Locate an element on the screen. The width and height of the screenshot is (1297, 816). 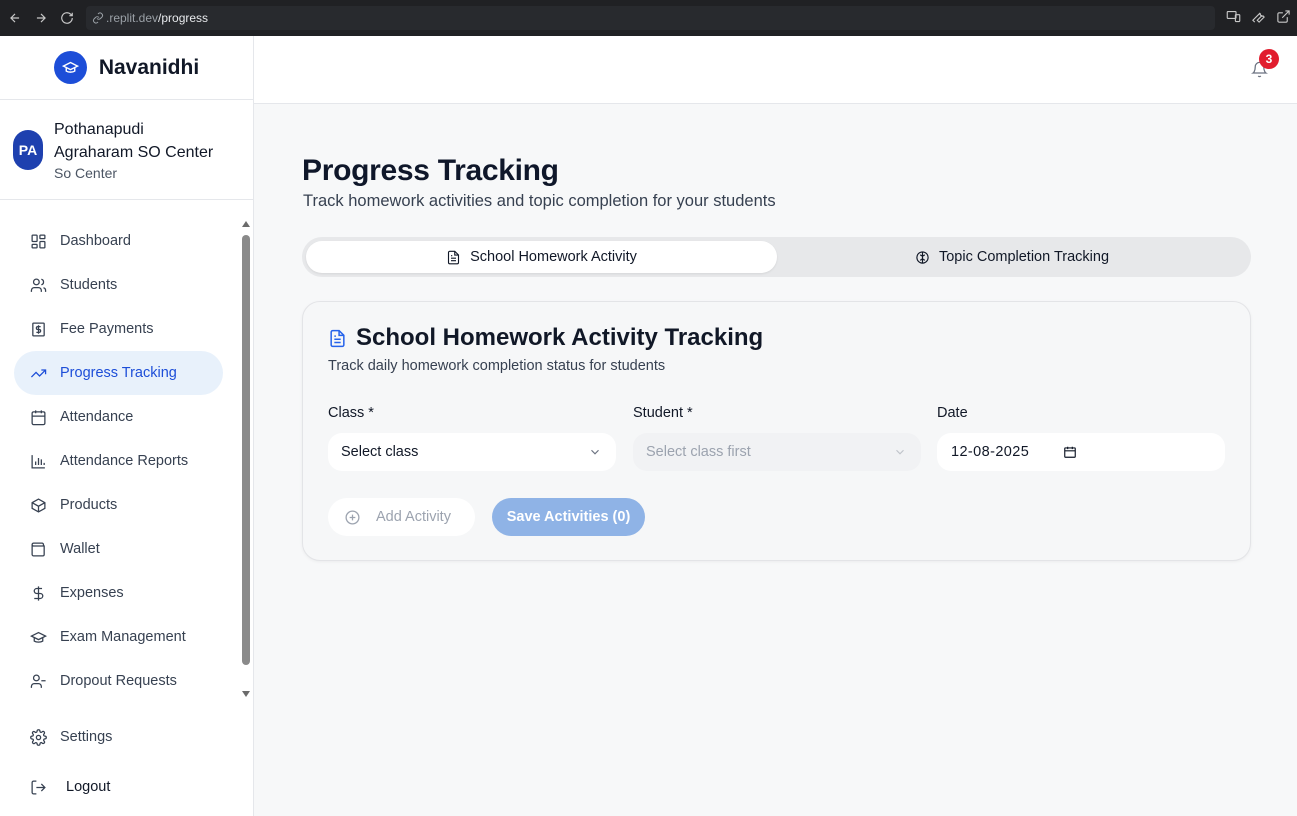
tab-label: School Homework Activity is located at coordinates (553, 257).